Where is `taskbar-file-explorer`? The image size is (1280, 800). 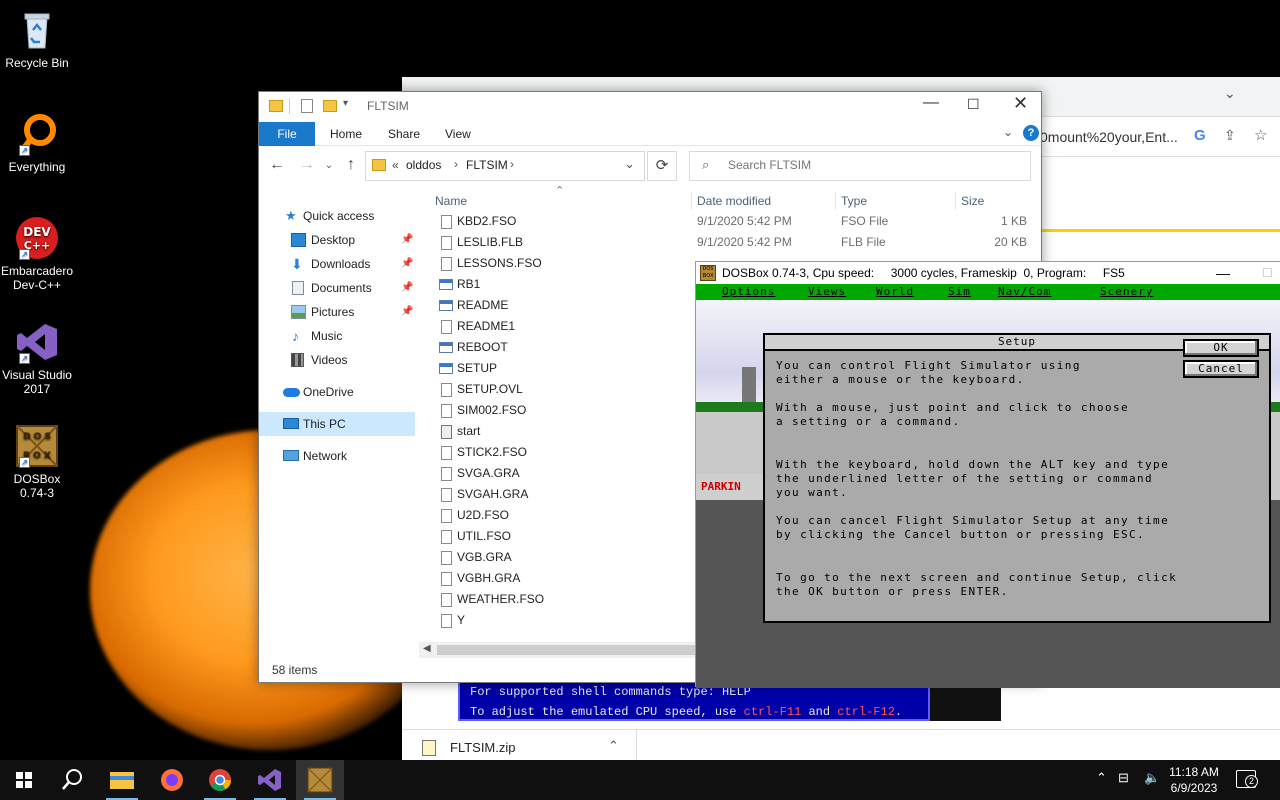
taskbar-file-explorer is located at coordinates (122, 780).